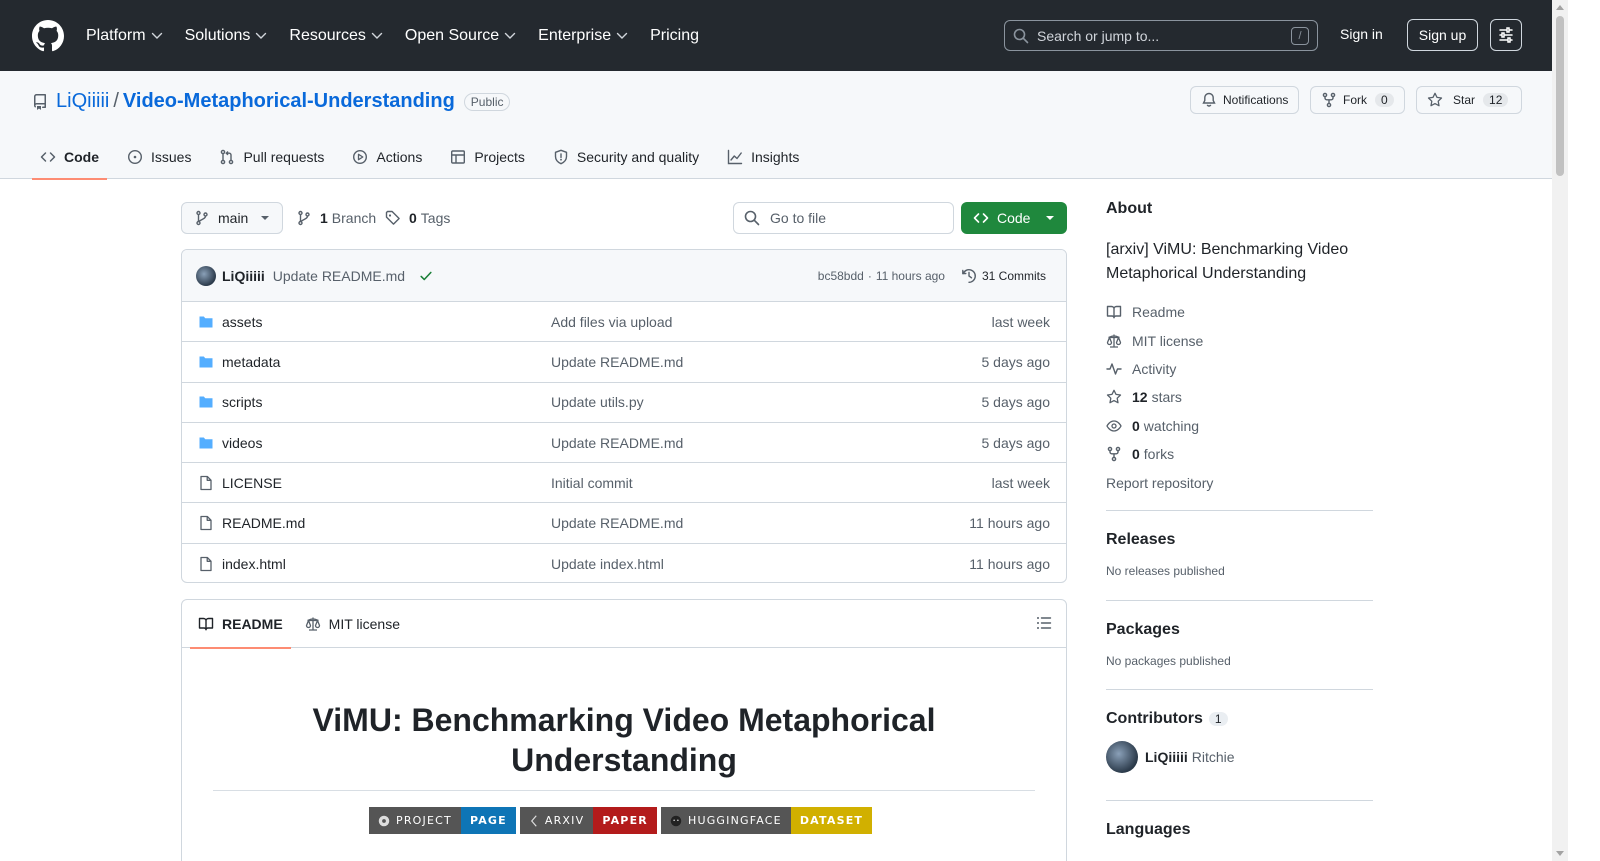 The height and width of the screenshot is (861, 1600). What do you see at coordinates (1239, 757) in the screenshot?
I see `contributor-item: LiQiiiii Ritchie` at bounding box center [1239, 757].